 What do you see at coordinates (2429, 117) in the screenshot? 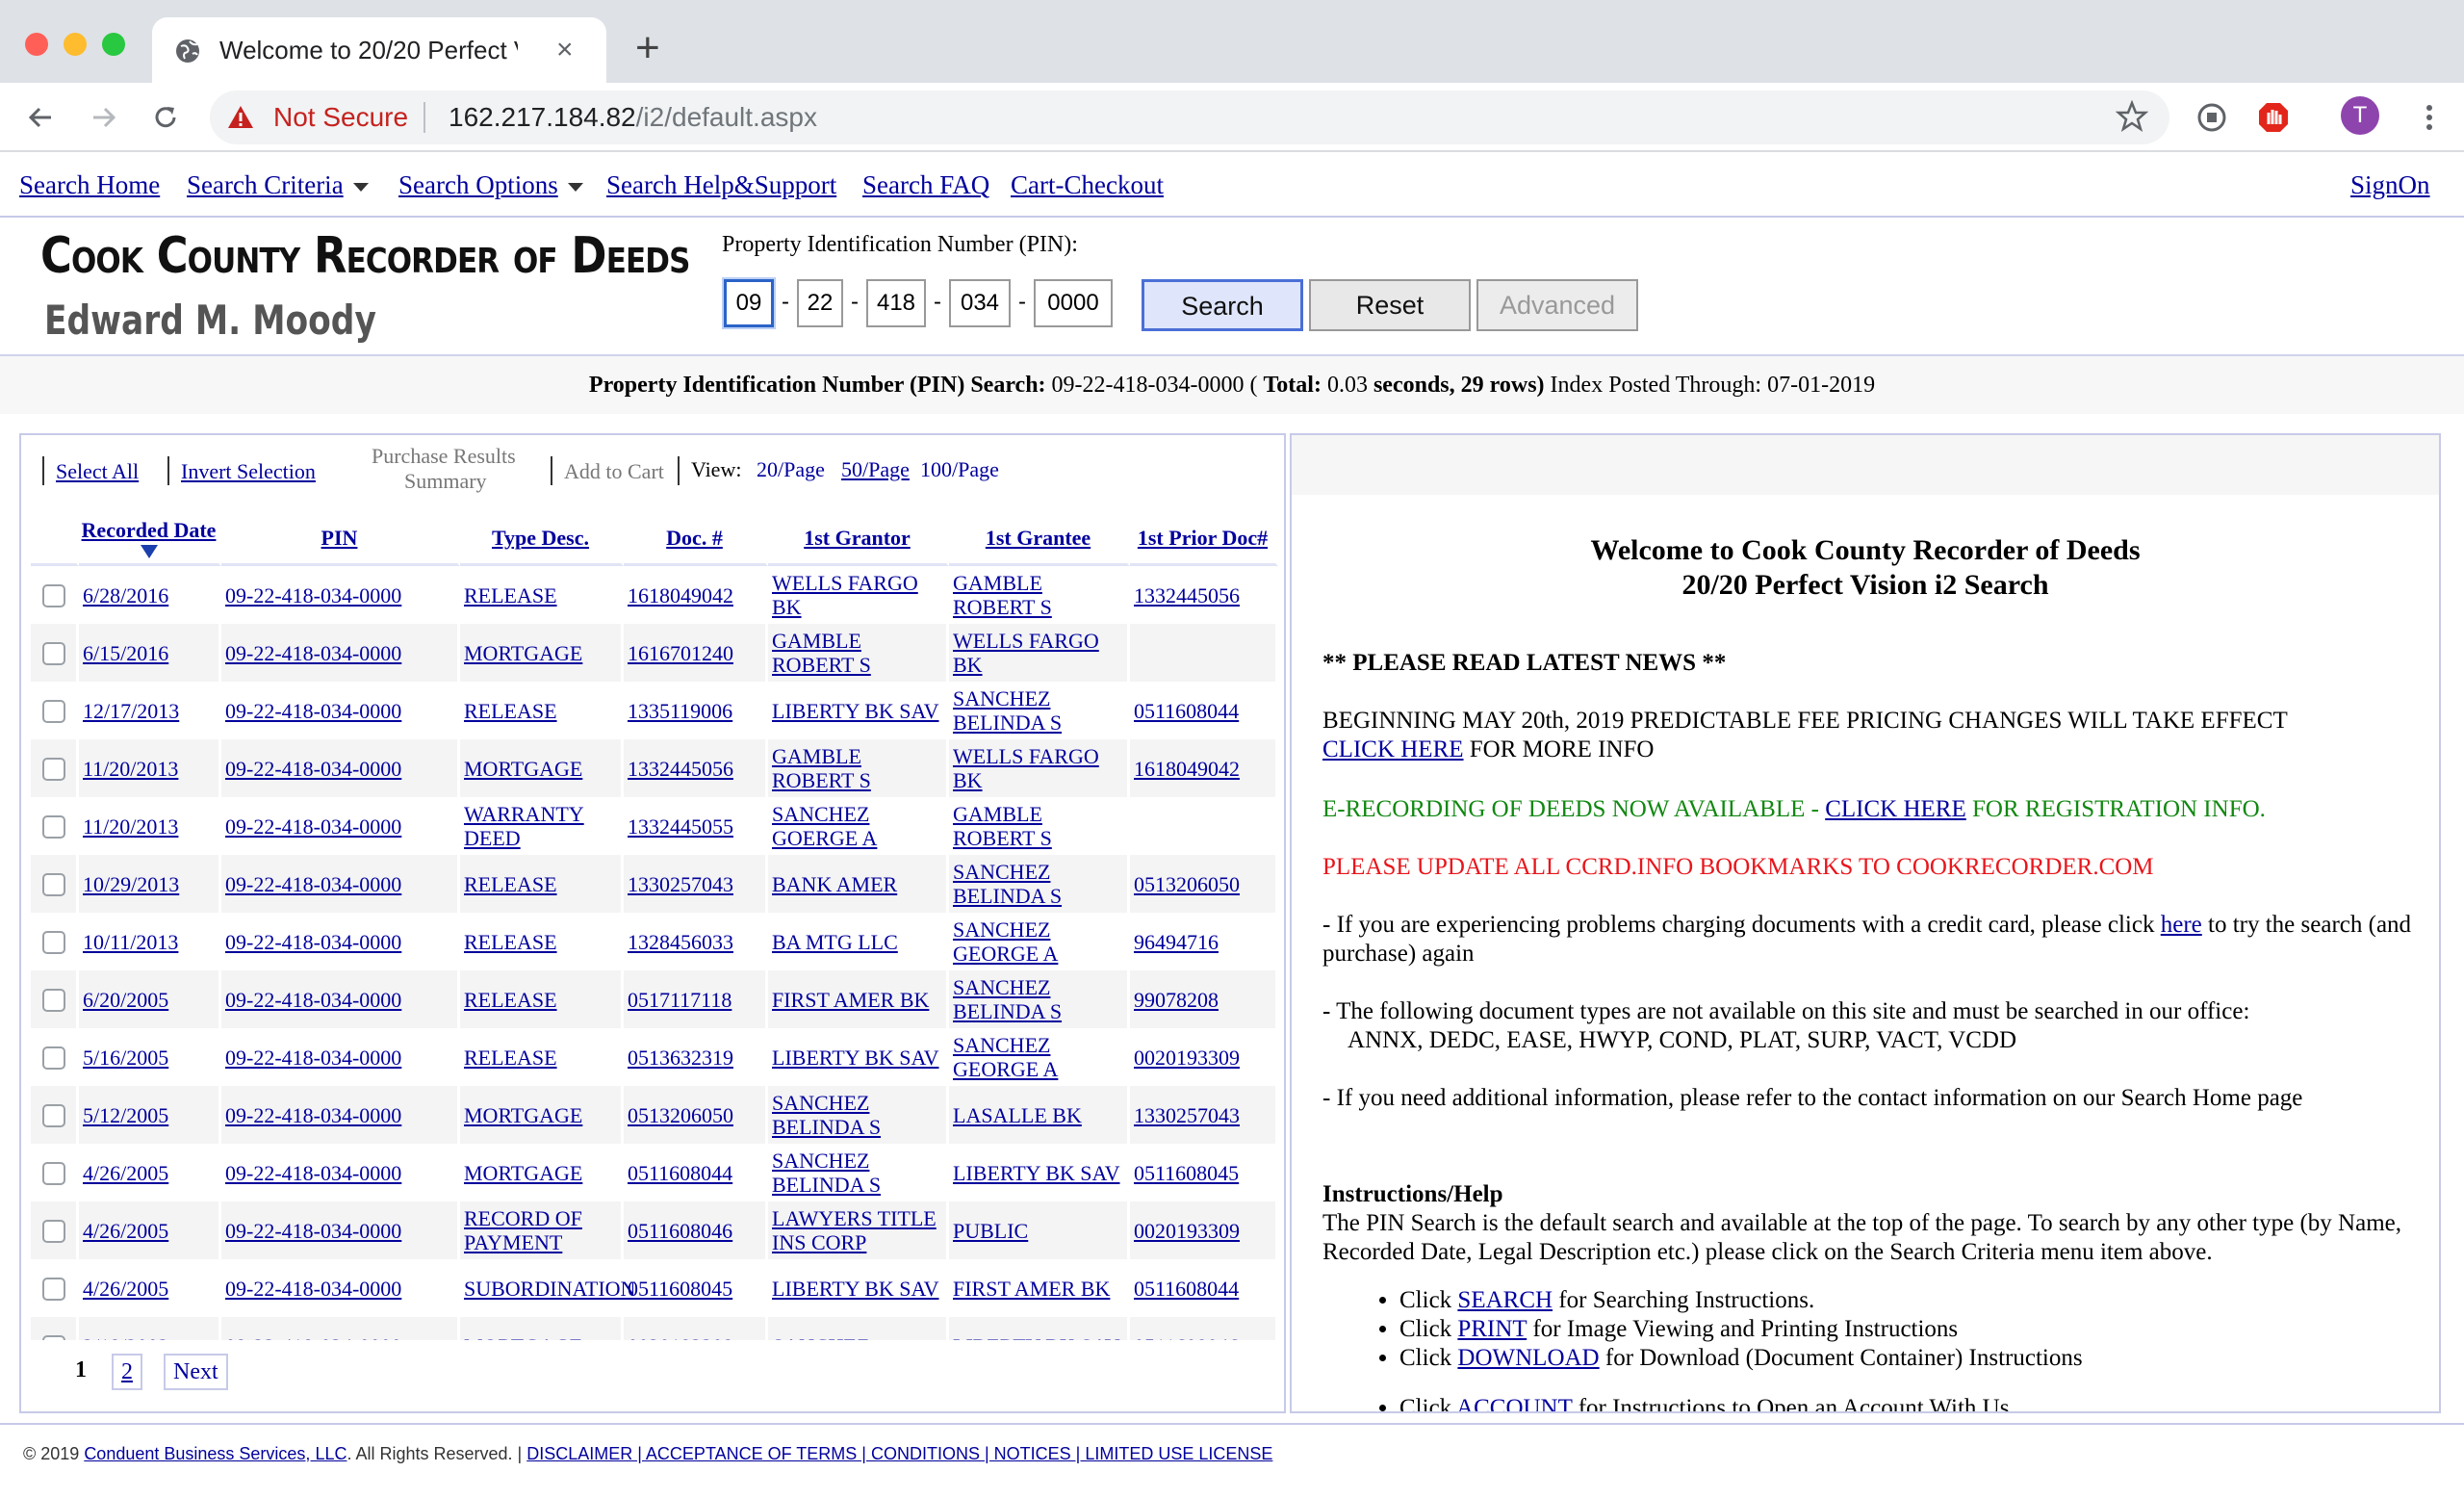
I see `browser-menu-icon` at bounding box center [2429, 117].